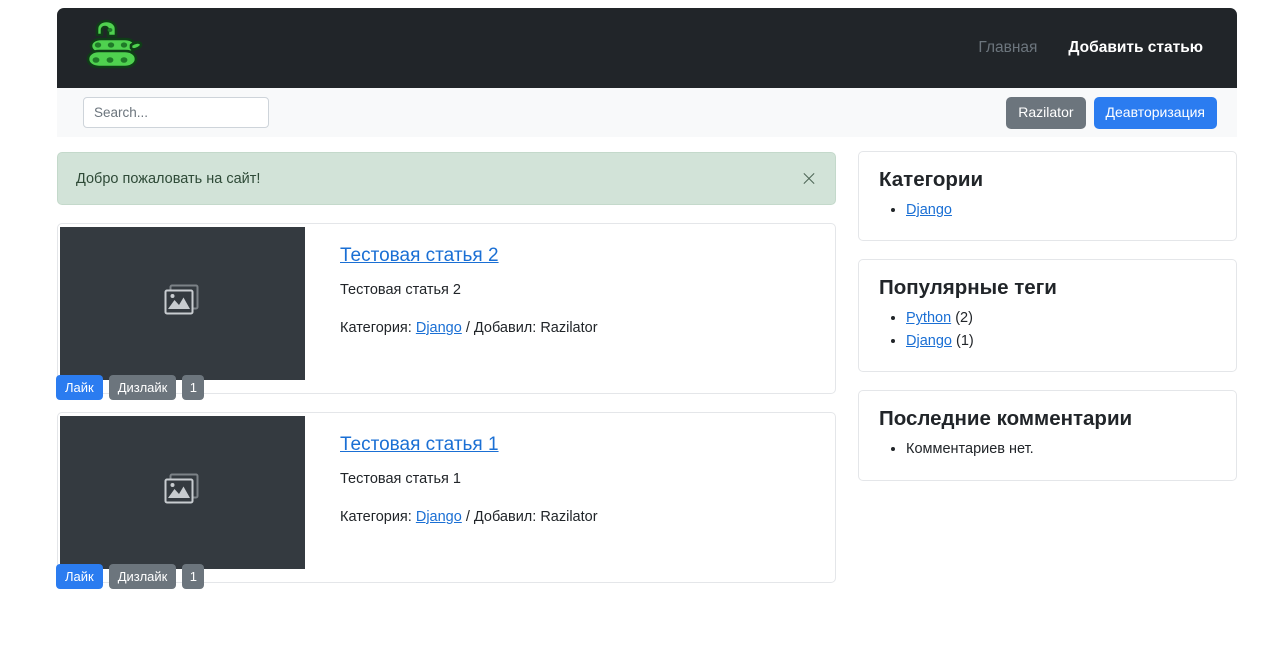 This screenshot has width=1280, height=650. I want to click on list-item: Python (2), so click(1061, 318).